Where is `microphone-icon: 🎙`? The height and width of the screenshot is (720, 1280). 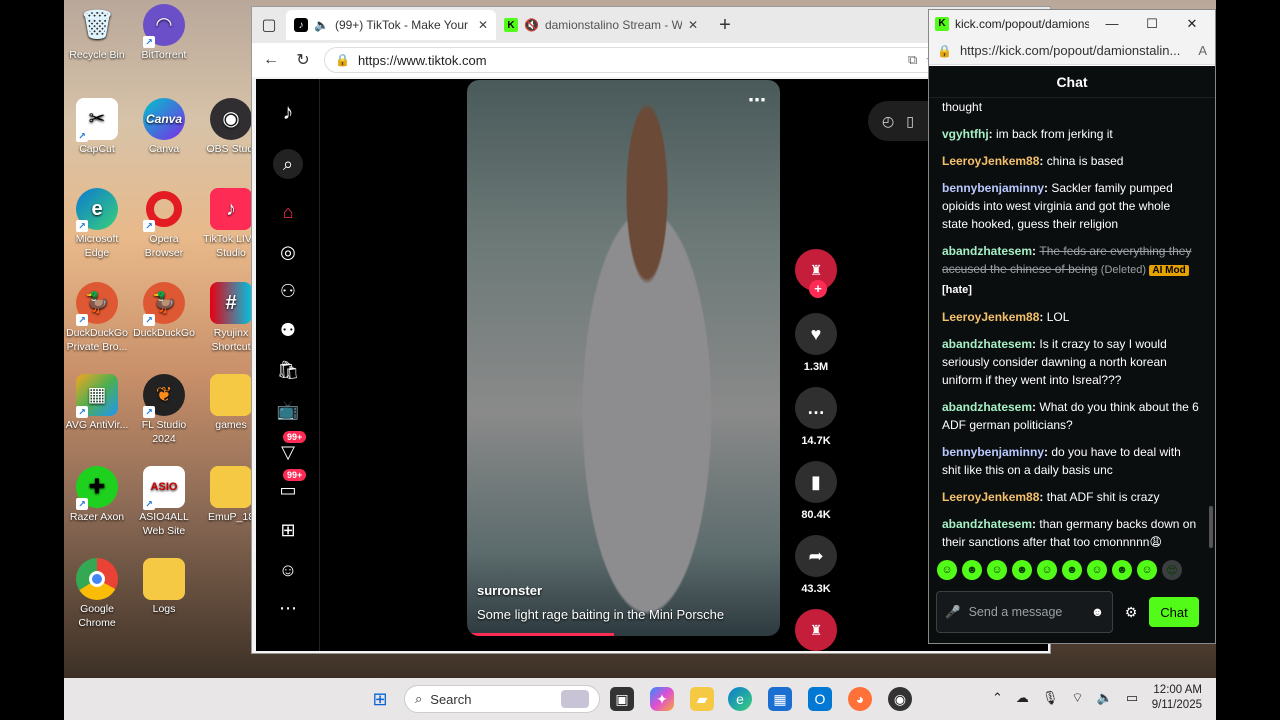 microphone-icon: 🎙 is located at coordinates (1050, 698).